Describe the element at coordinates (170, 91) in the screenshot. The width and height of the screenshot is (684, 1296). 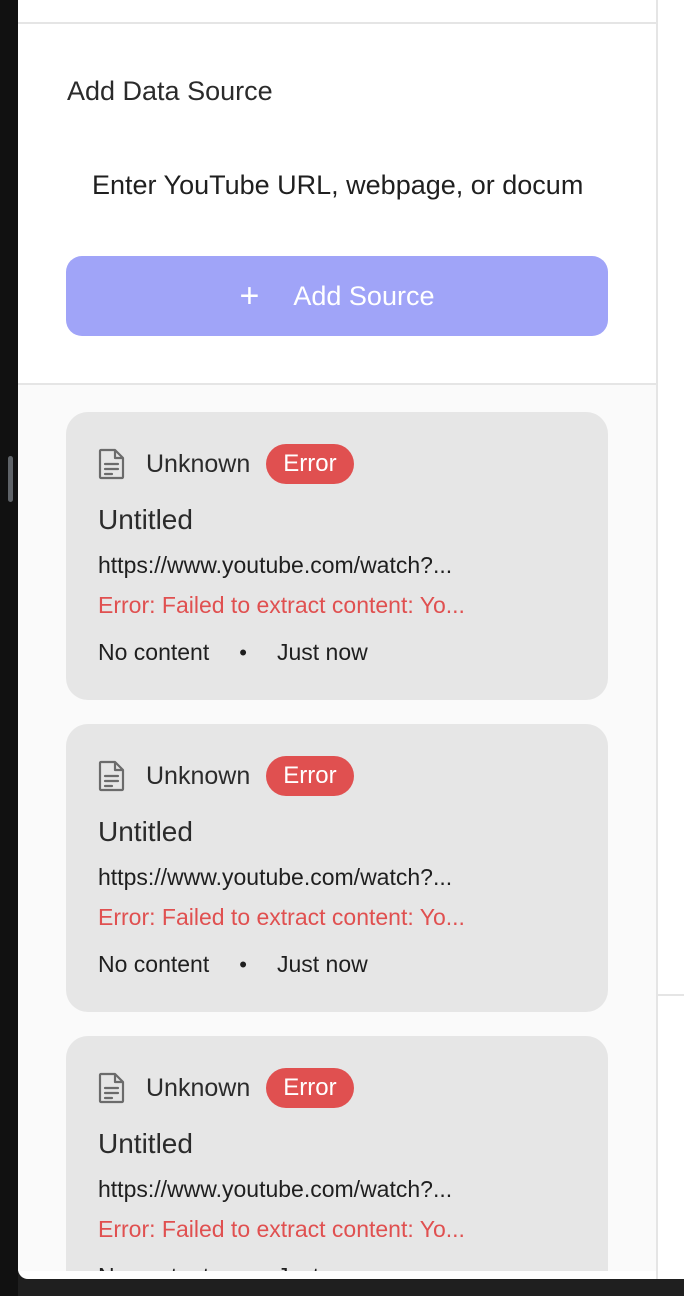
I see `add-data-source-title: Add Data Source` at that location.